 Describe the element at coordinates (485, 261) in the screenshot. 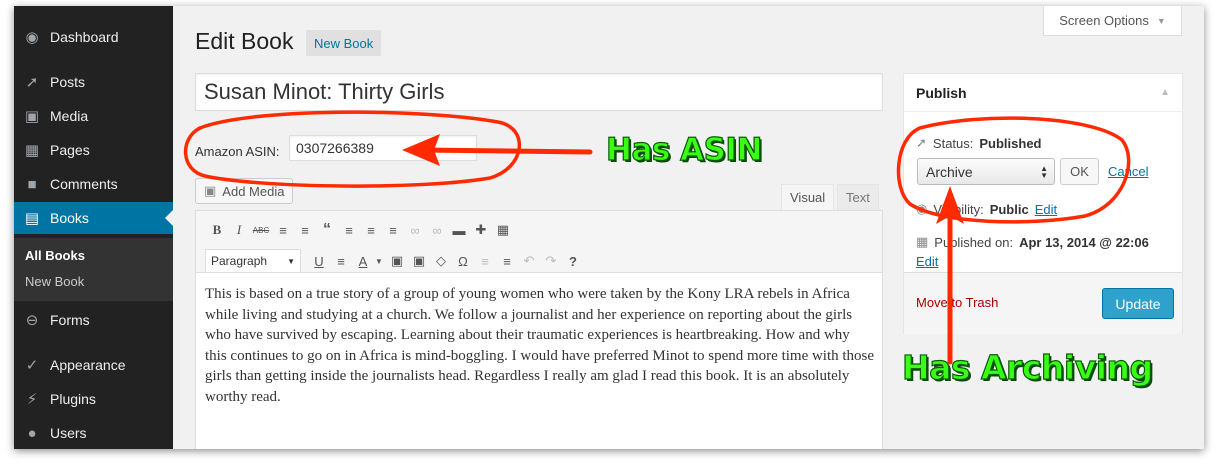

I see `outdent-icon: ≡` at that location.